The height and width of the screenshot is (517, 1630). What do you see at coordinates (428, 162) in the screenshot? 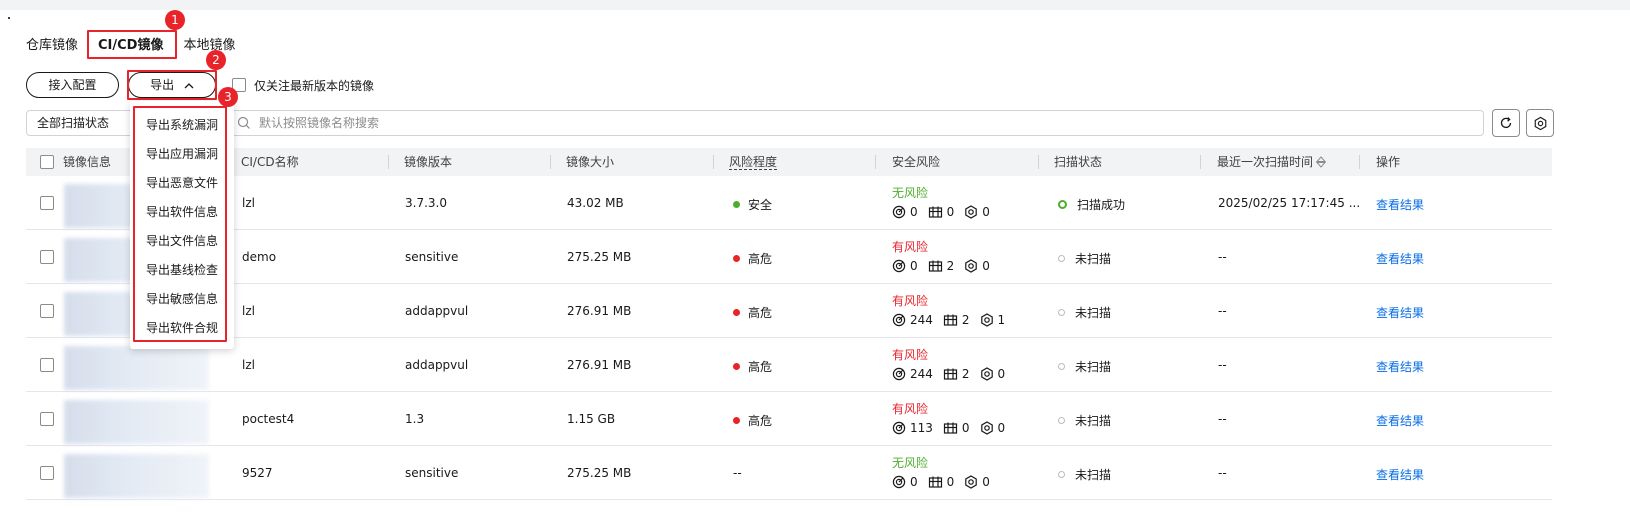
I see `col-version: 镜像版本` at bounding box center [428, 162].